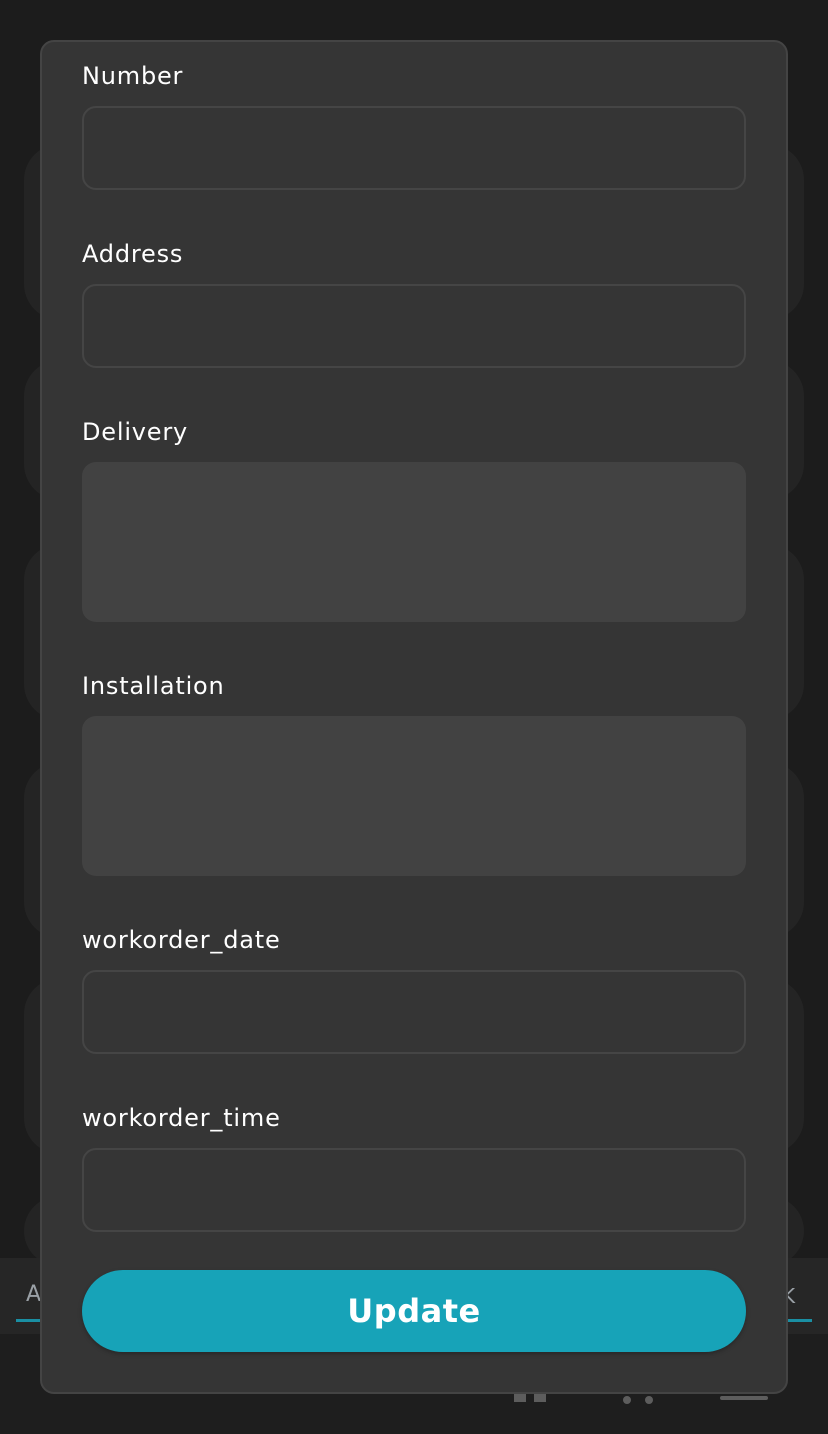 Image resolution: width=828 pixels, height=1434 pixels. I want to click on number-label: Number, so click(133, 76).